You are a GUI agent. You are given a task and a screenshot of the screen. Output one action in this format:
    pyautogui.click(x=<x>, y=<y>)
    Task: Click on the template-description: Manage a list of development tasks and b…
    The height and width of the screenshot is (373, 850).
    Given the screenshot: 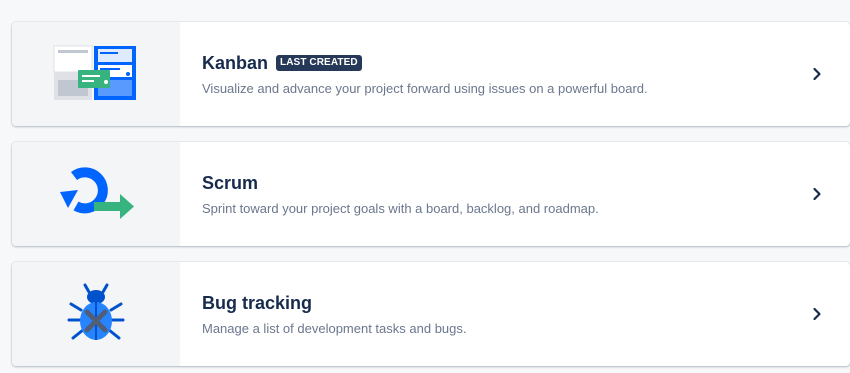 What is the action you would take?
    pyautogui.click(x=334, y=328)
    